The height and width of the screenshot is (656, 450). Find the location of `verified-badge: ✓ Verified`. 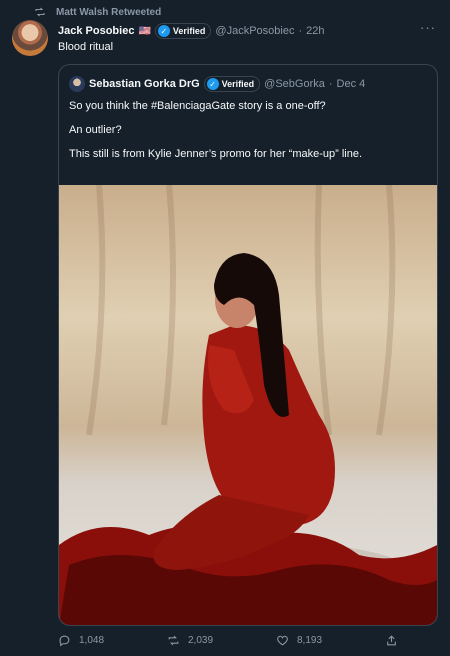

verified-badge: ✓ Verified is located at coordinates (183, 31).